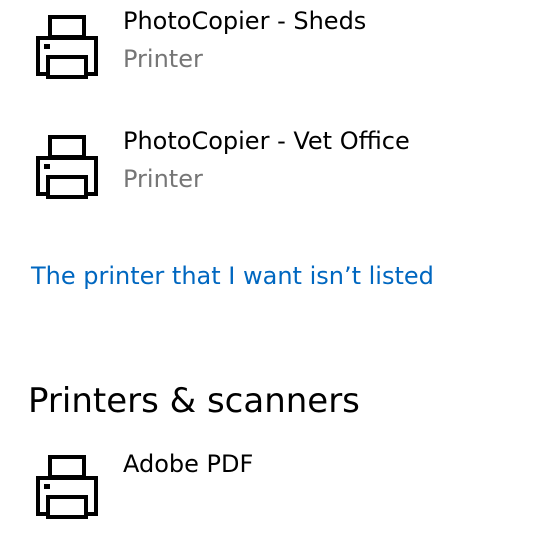 This screenshot has width=558, height=536. What do you see at coordinates (194, 401) in the screenshot?
I see `printers-scanners-heading: Printers & scanners` at bounding box center [194, 401].